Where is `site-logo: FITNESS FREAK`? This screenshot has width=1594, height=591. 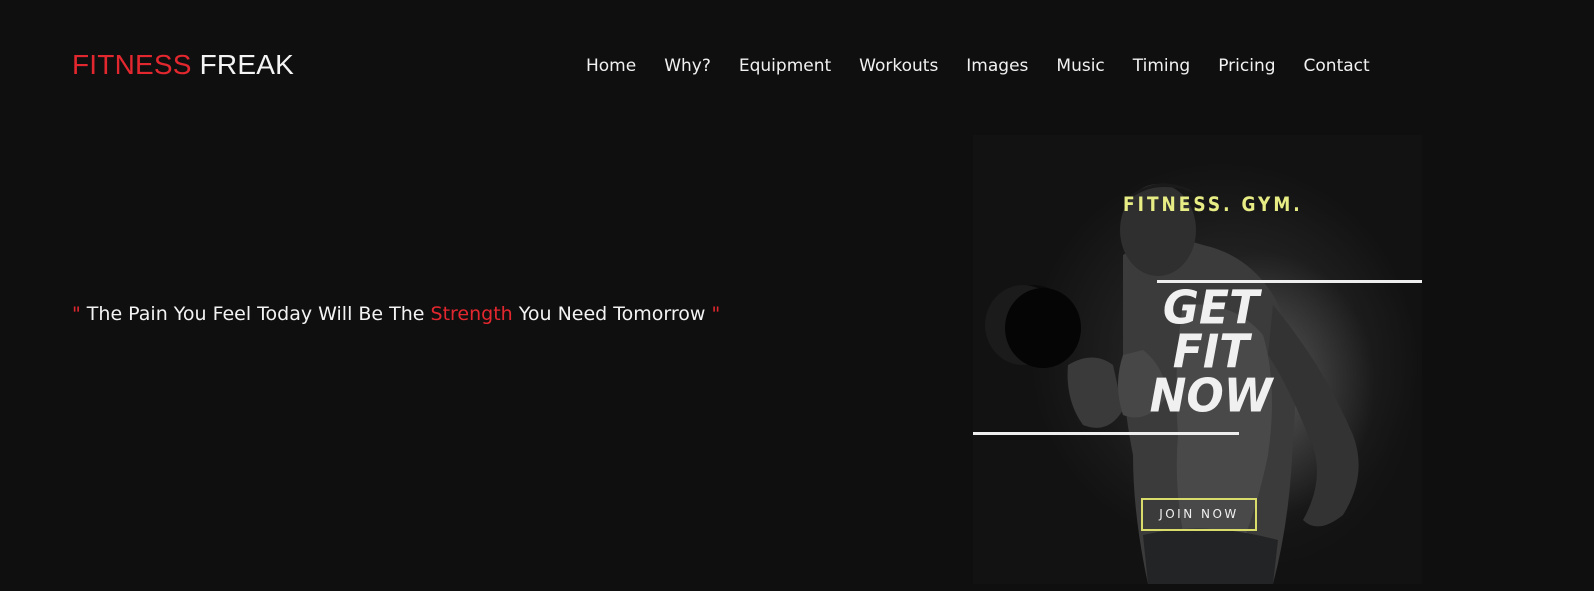
site-logo: FITNESS FREAK is located at coordinates (183, 65).